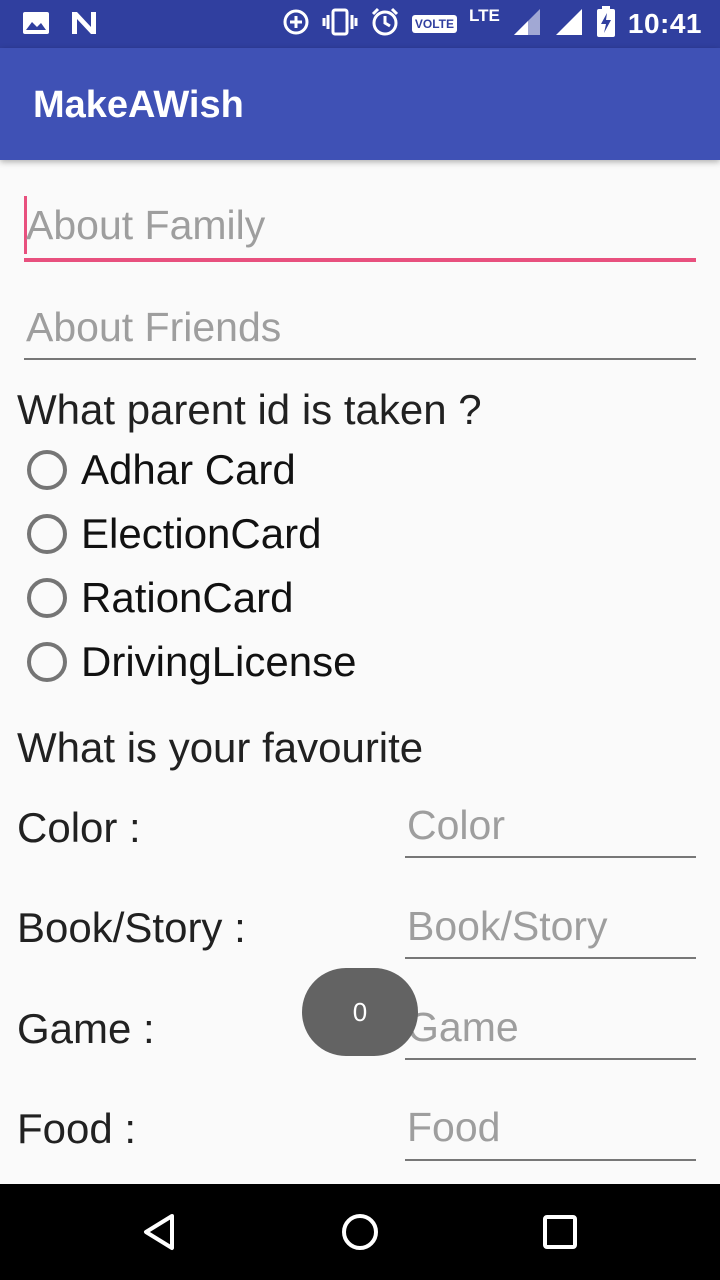  What do you see at coordinates (296, 24) in the screenshot?
I see `data-saver-icon` at bounding box center [296, 24].